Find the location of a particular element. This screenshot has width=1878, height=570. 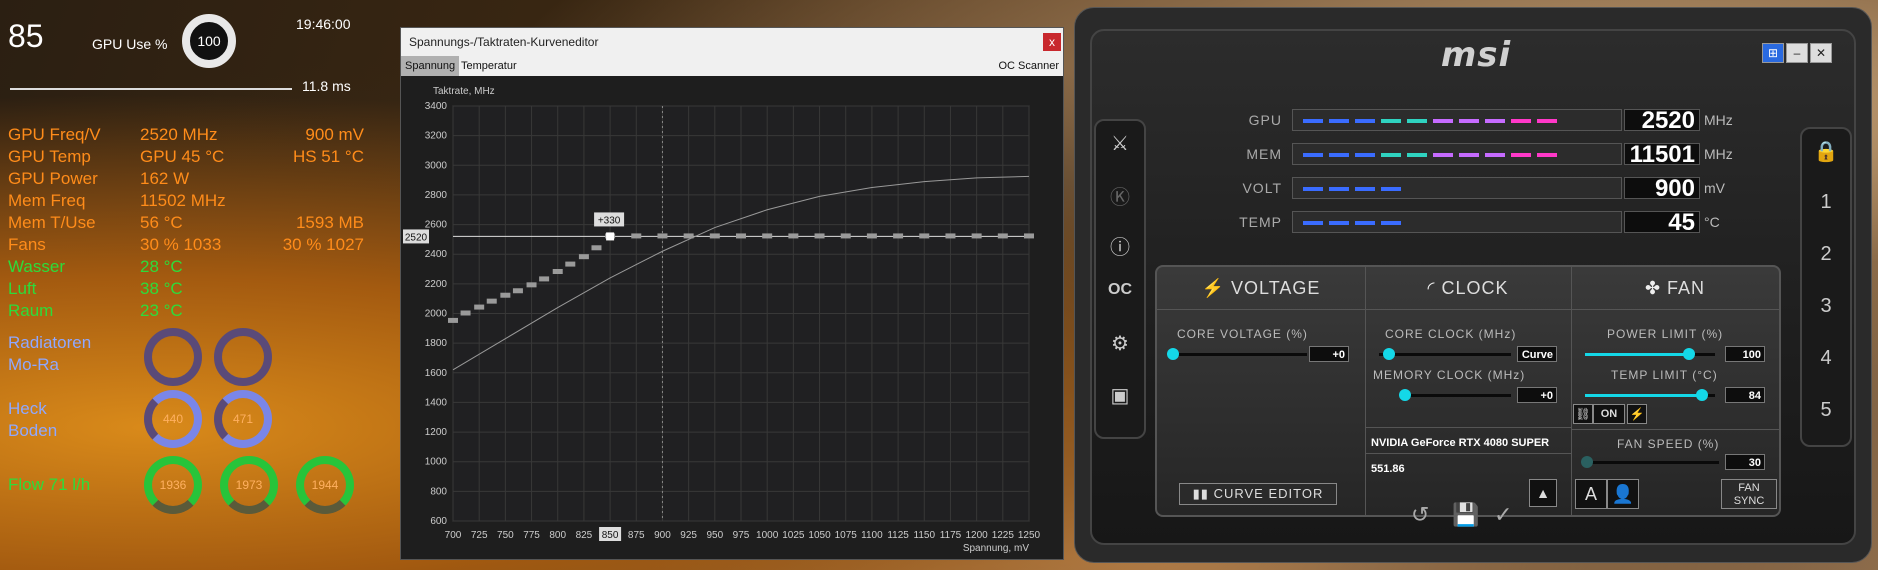

x-tick-label: 1125 is located at coordinates (898, 535).